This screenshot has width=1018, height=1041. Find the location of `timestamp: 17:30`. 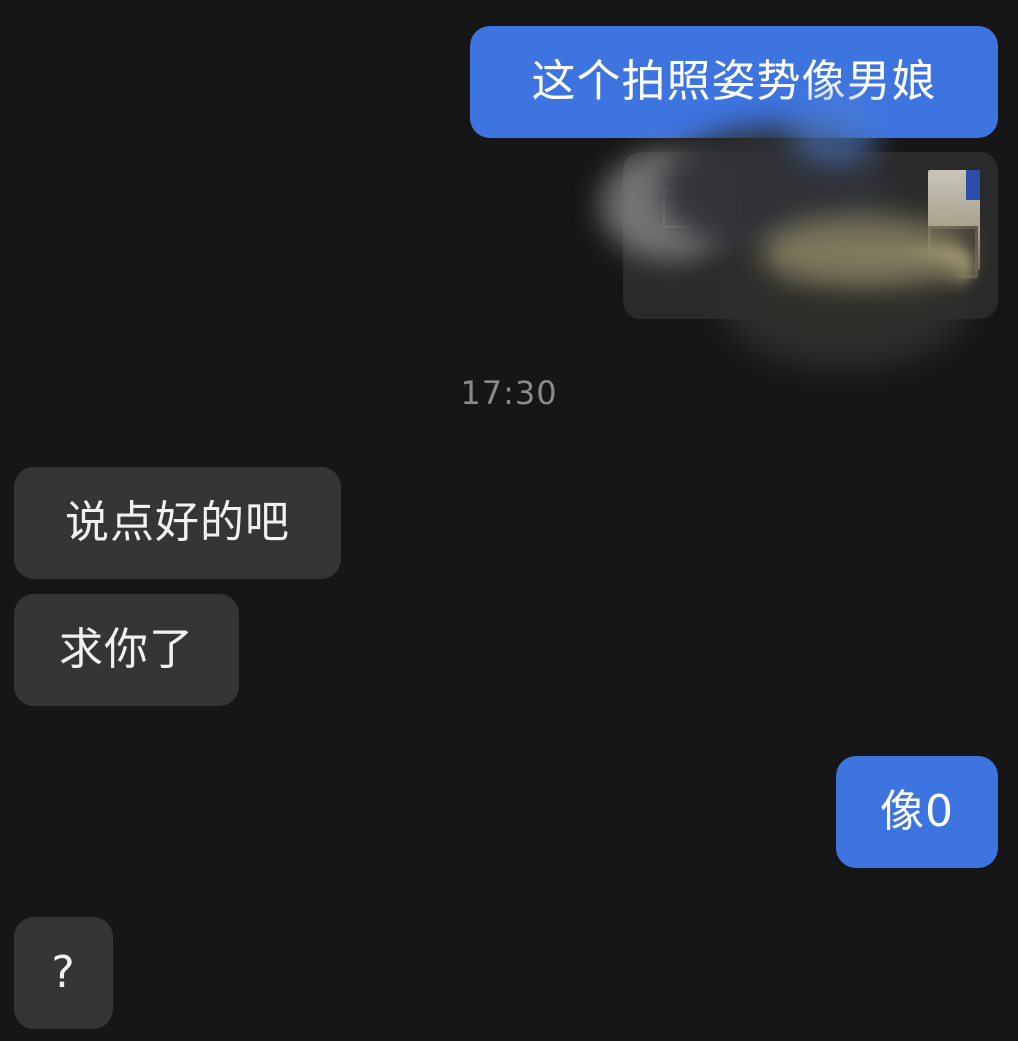

timestamp: 17:30 is located at coordinates (509, 393).